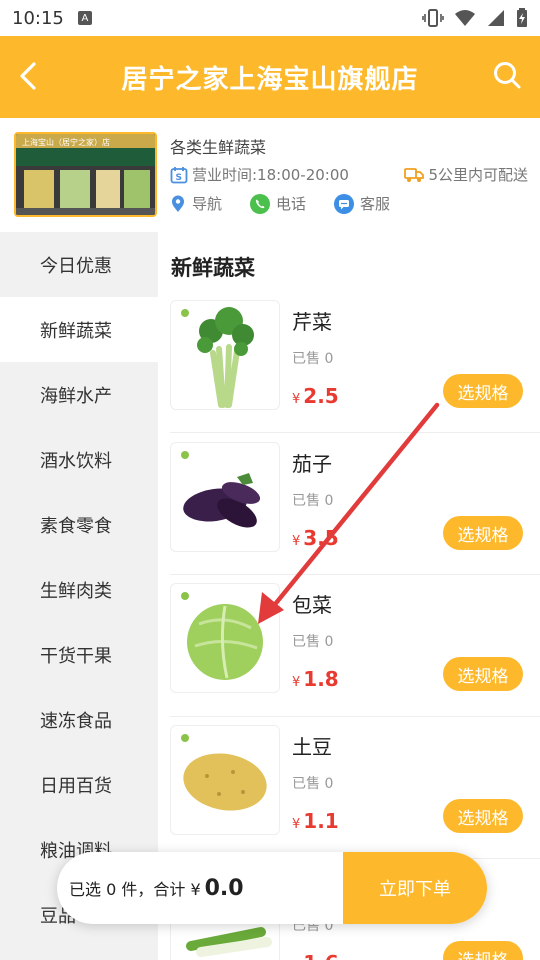 The image size is (540, 960). What do you see at coordinates (224, 888) in the screenshot?
I see `cart-total: 0.0` at bounding box center [224, 888].